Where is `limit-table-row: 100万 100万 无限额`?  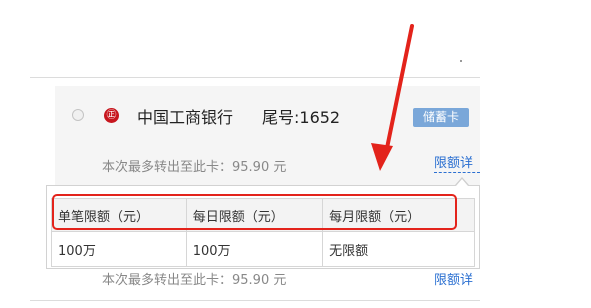
limit-table-row: 100万 100万 无限额 is located at coordinates (263, 249).